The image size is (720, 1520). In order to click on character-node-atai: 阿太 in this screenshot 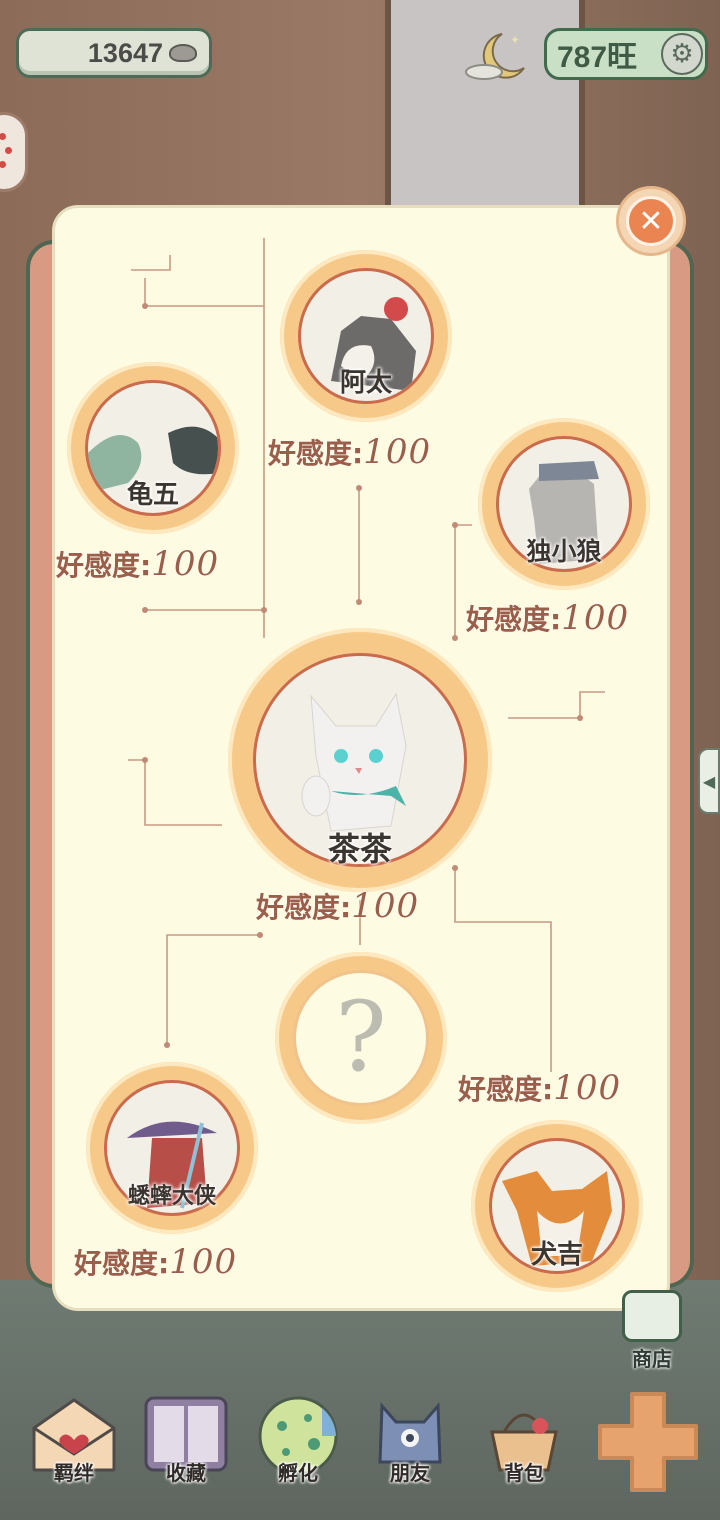, I will do `click(366, 336)`.